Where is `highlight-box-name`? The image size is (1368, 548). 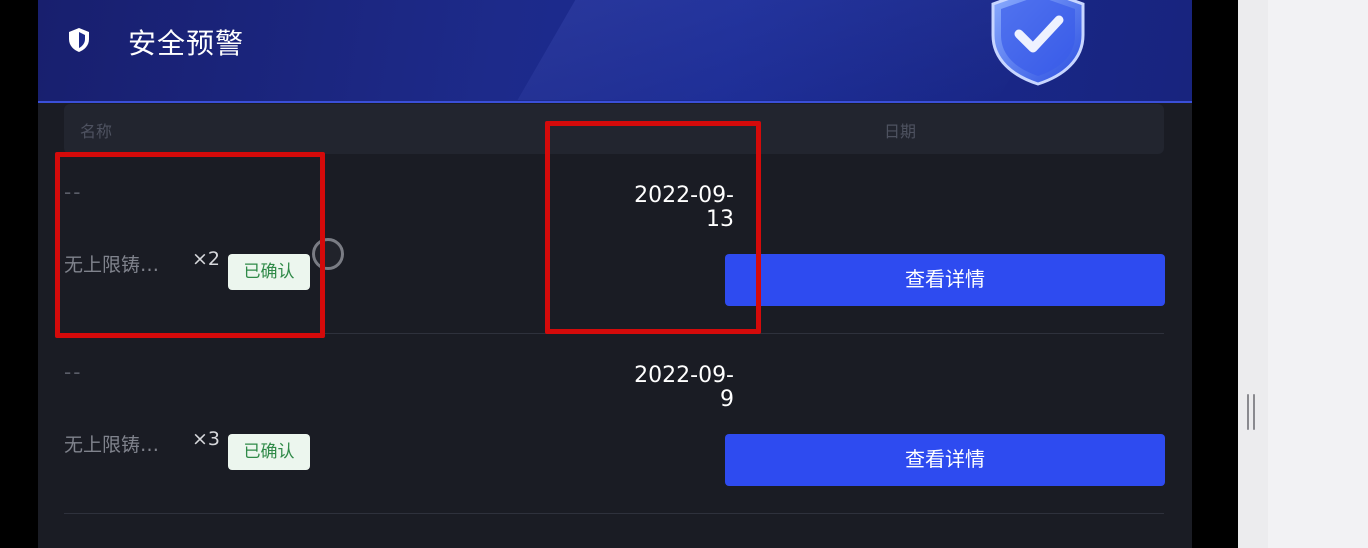 highlight-box-name is located at coordinates (190, 245).